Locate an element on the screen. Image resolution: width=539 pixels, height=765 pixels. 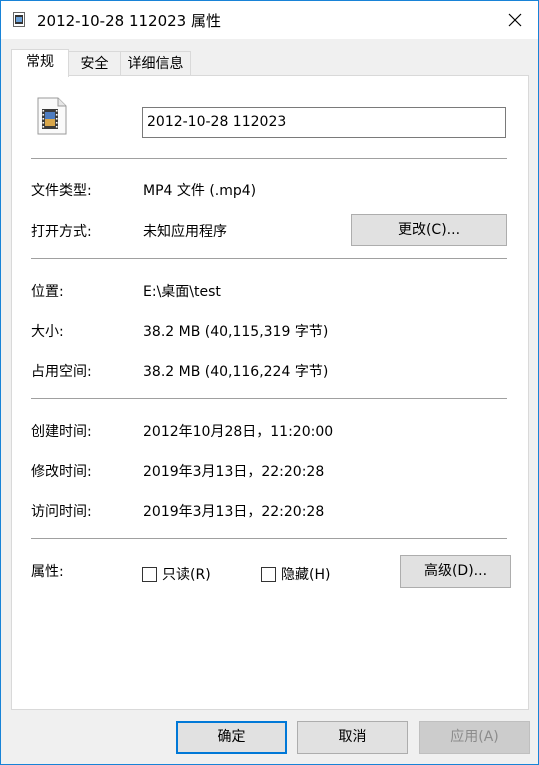
file-name-input: 2012-10-28 112023 is located at coordinates (324, 122).